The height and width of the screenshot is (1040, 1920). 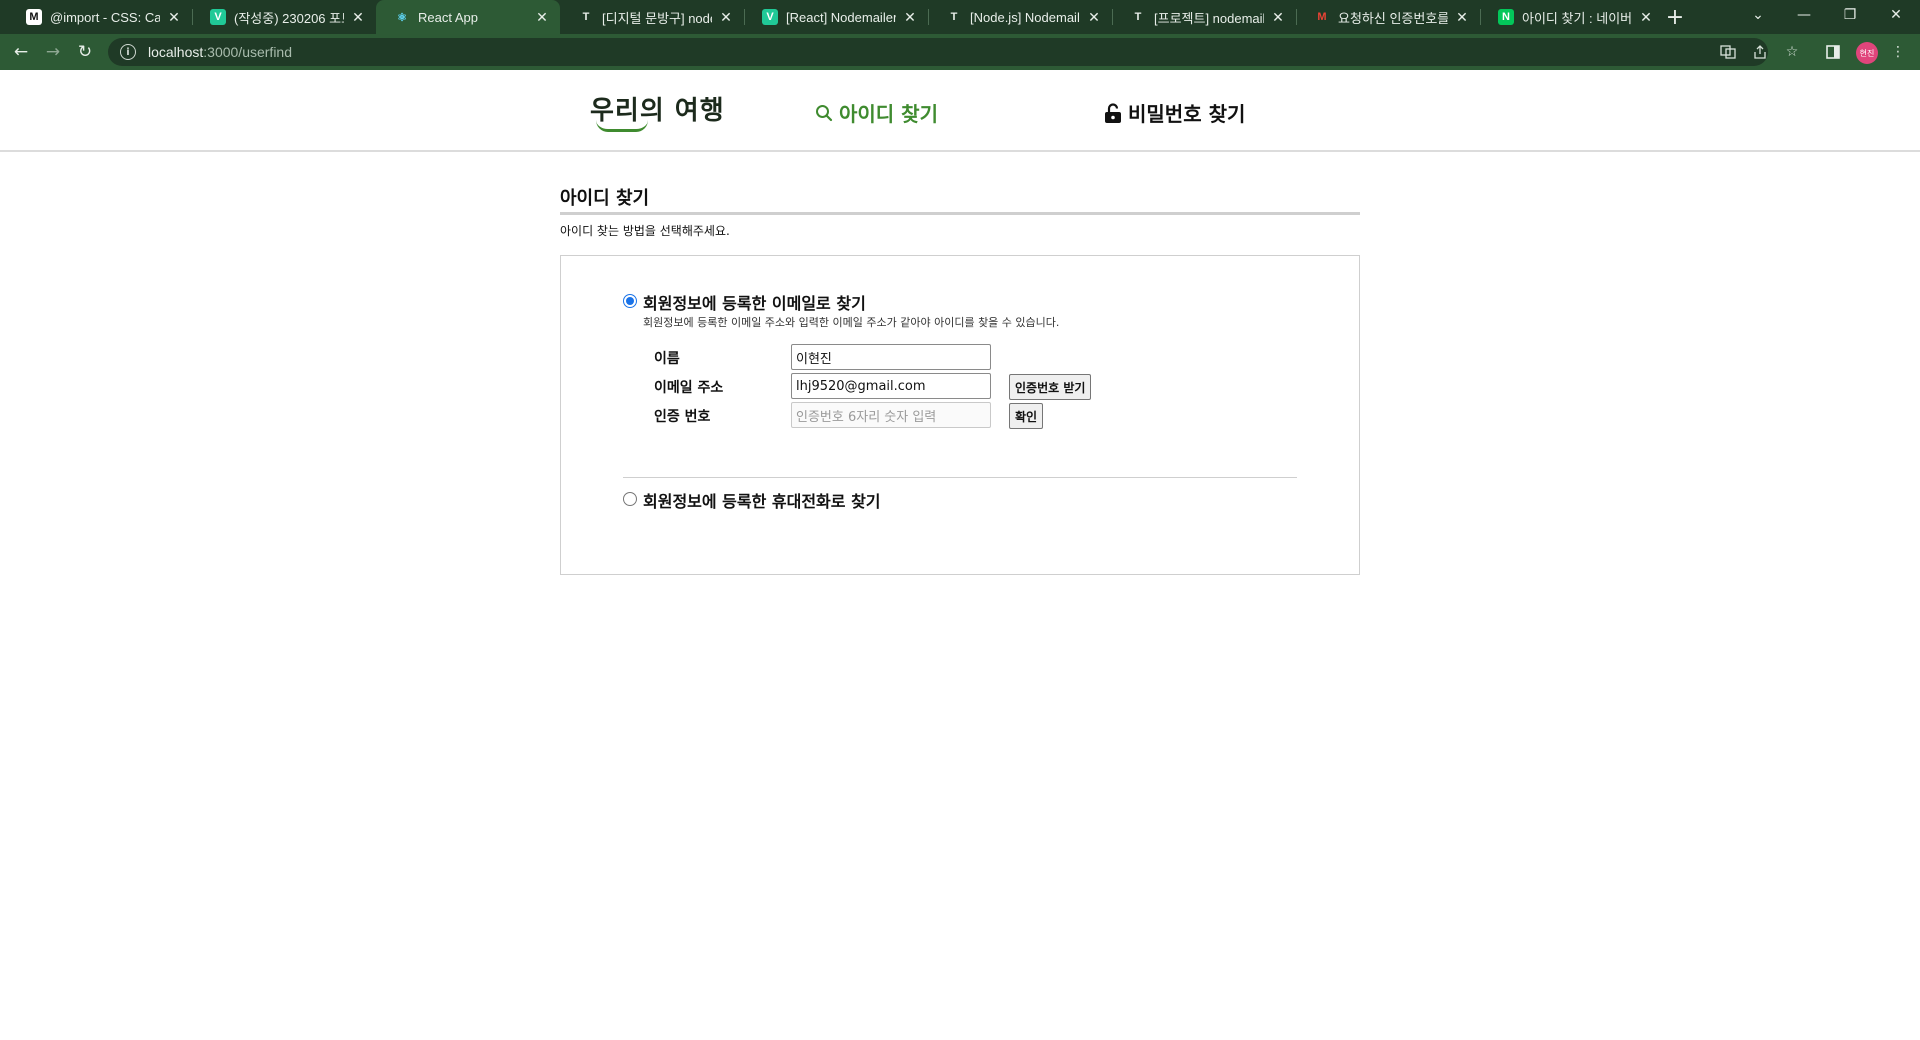 I want to click on bookmark-star-icon: ☆, so click(x=1792, y=52).